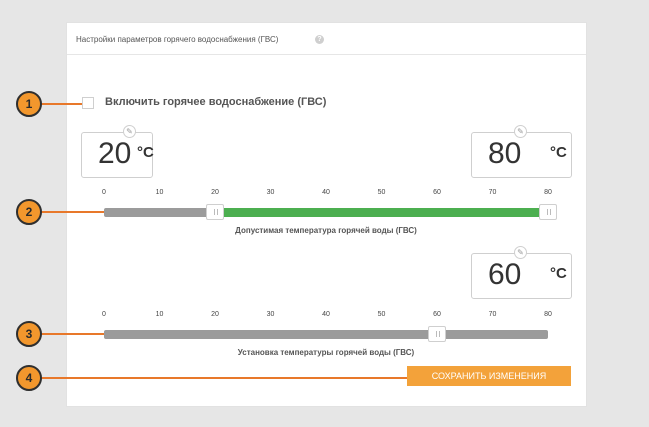 The height and width of the screenshot is (427, 649). I want to click on setpoint-handle, so click(437, 334).